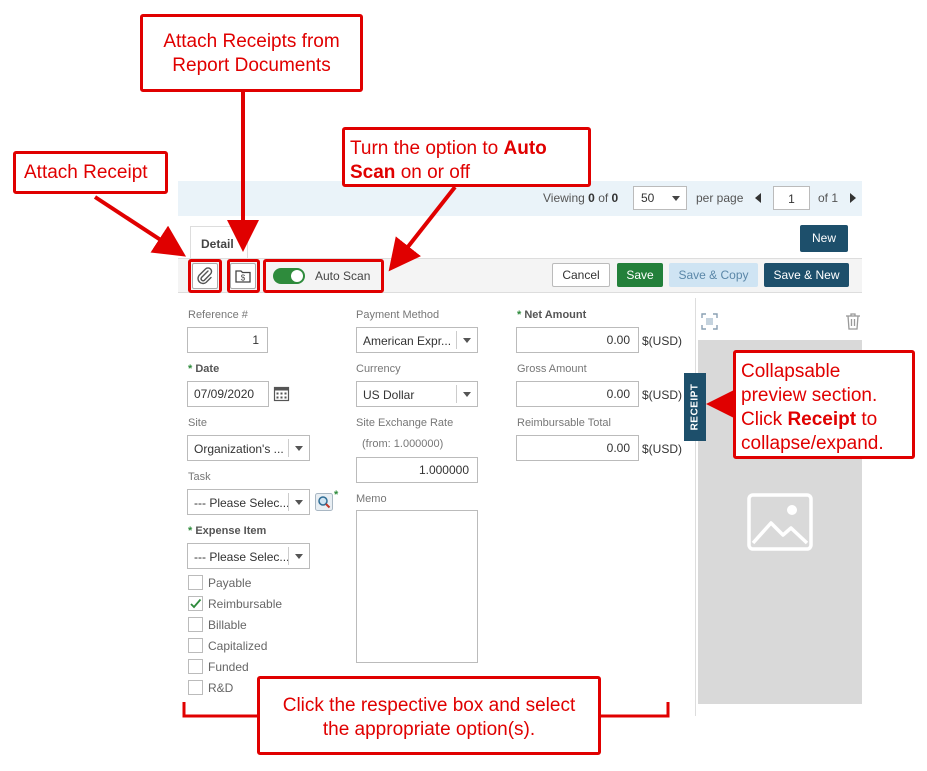 Image resolution: width=927 pixels, height=771 pixels. What do you see at coordinates (251, 65) in the screenshot?
I see `callout-docs-line2: Report Documents` at bounding box center [251, 65].